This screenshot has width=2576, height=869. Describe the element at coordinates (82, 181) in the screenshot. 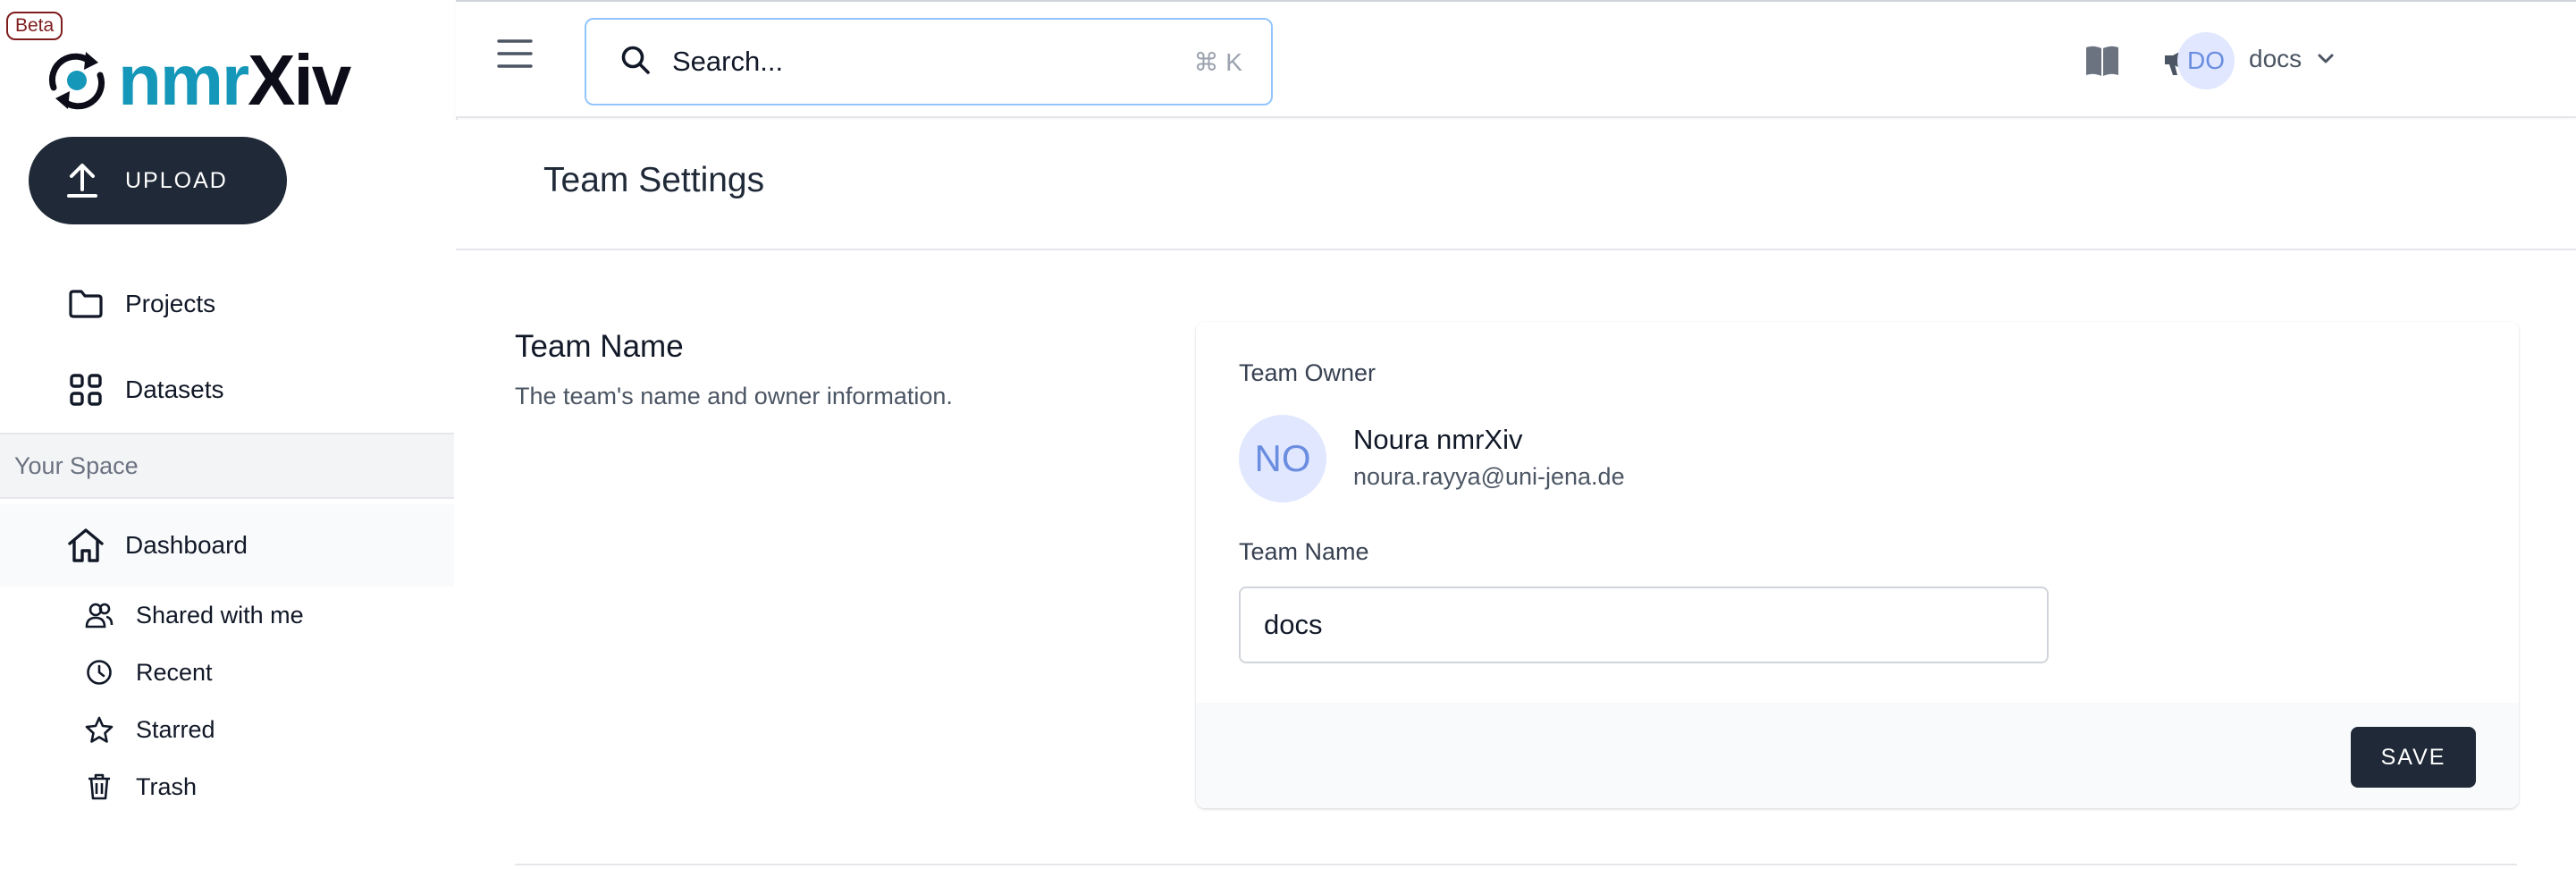

I see `upload-icon` at that location.